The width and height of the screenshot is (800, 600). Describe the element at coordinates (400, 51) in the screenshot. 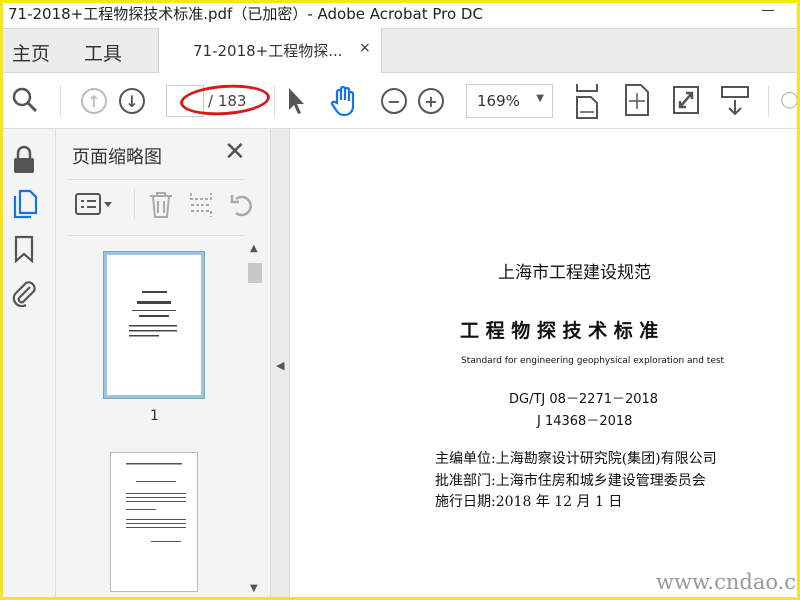

I see `tab-bar: 主页 工具 71-2018+工程物探... ×` at that location.